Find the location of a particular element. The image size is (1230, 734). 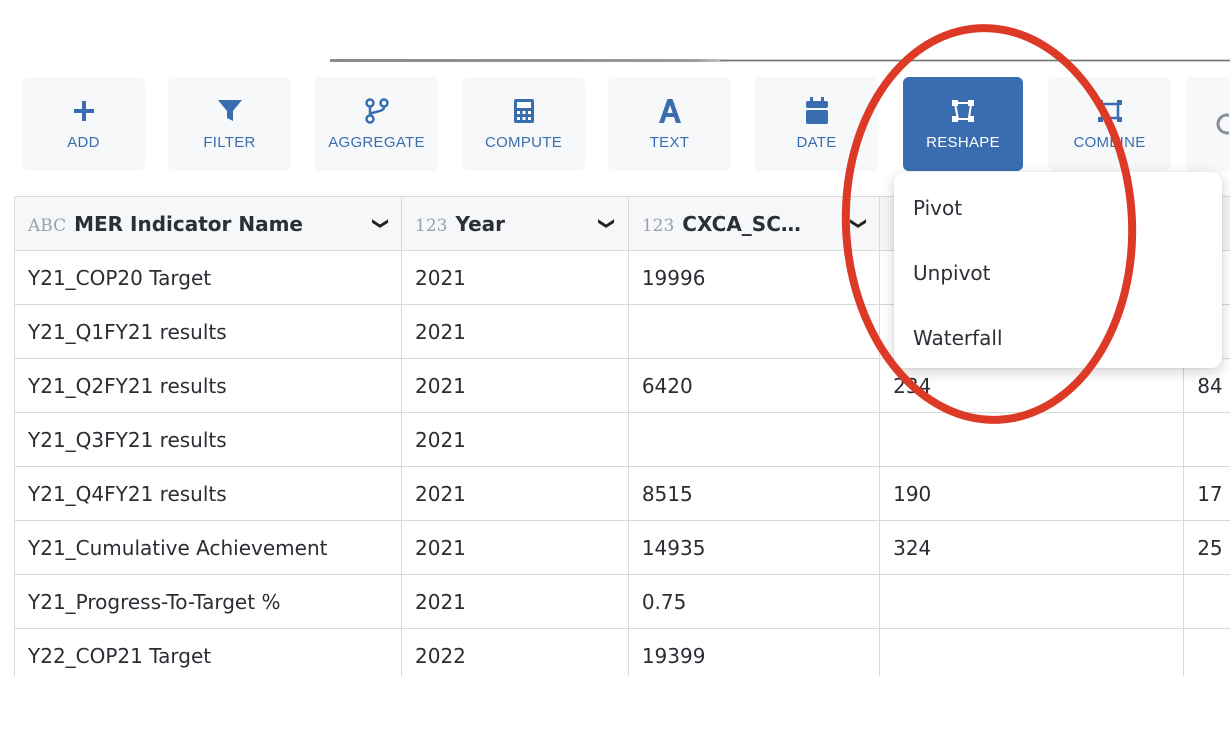

table-row: Y22_COP21 Target 2022 19399 is located at coordinates (622, 652).